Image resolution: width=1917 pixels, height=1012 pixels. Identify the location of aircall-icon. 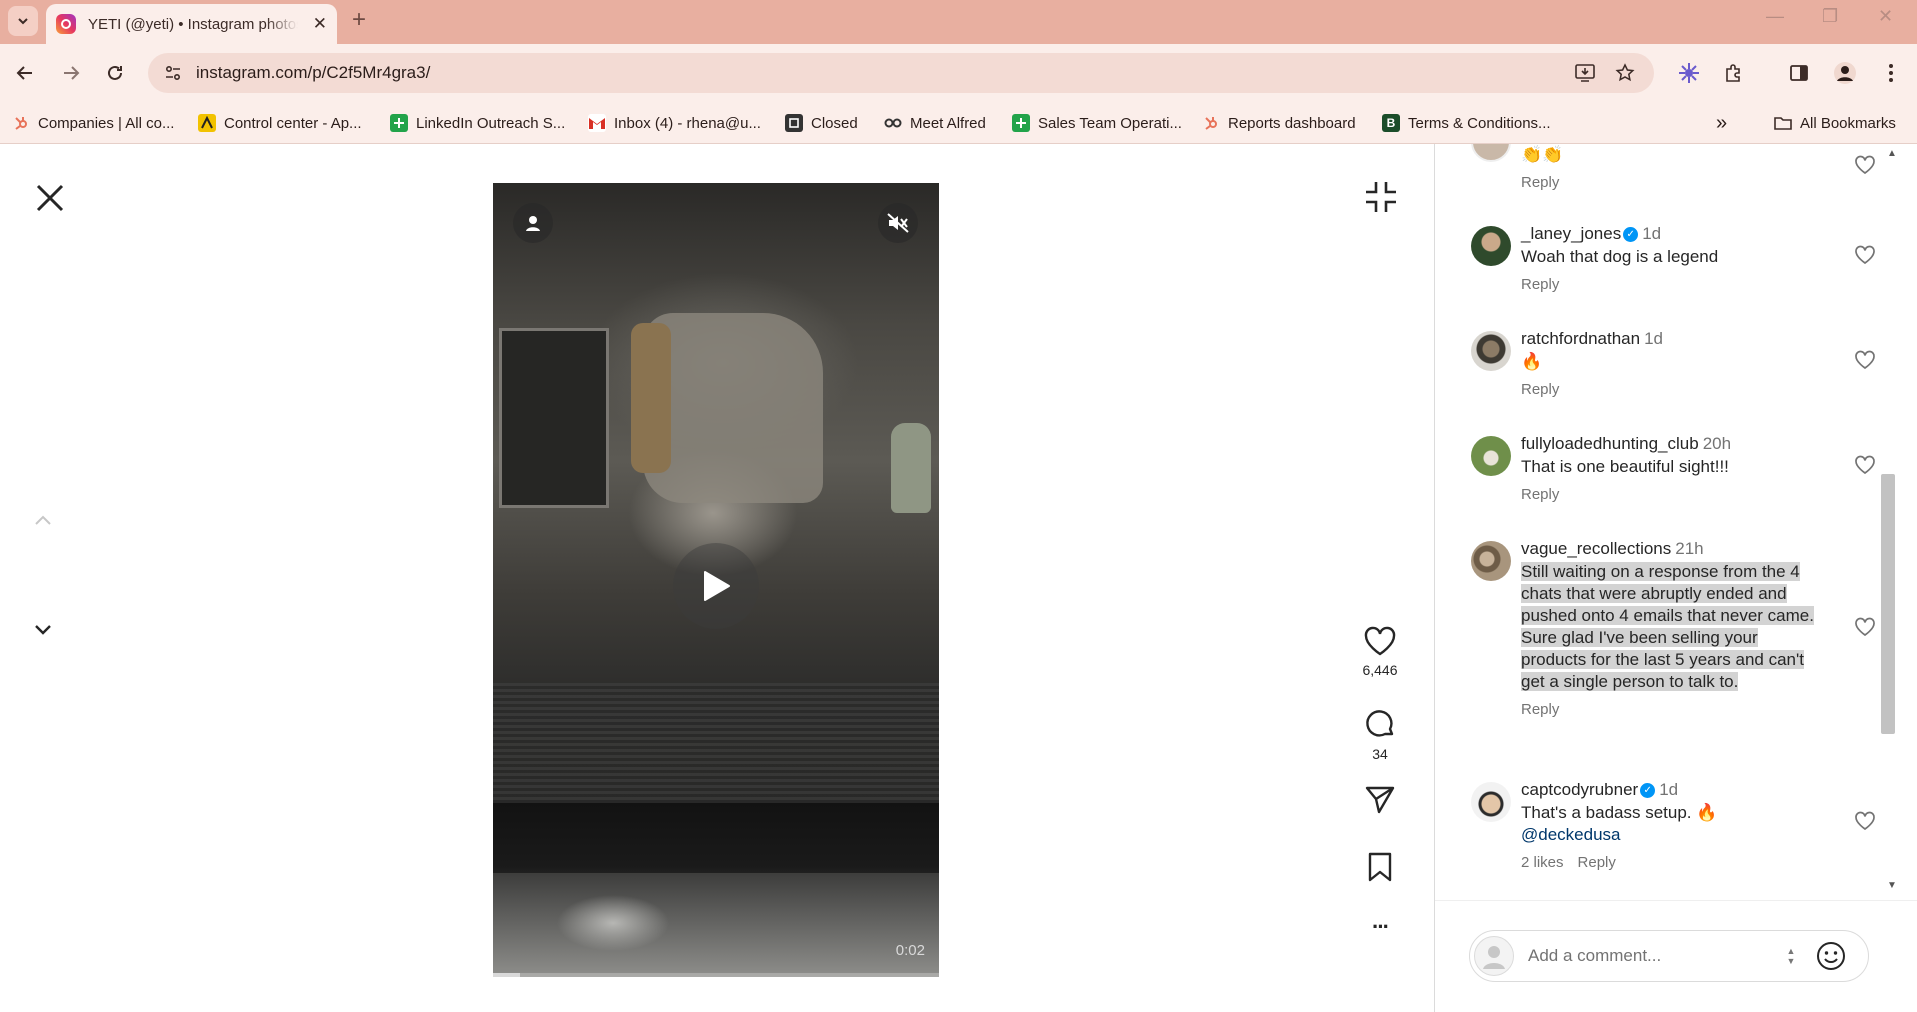
(207, 123).